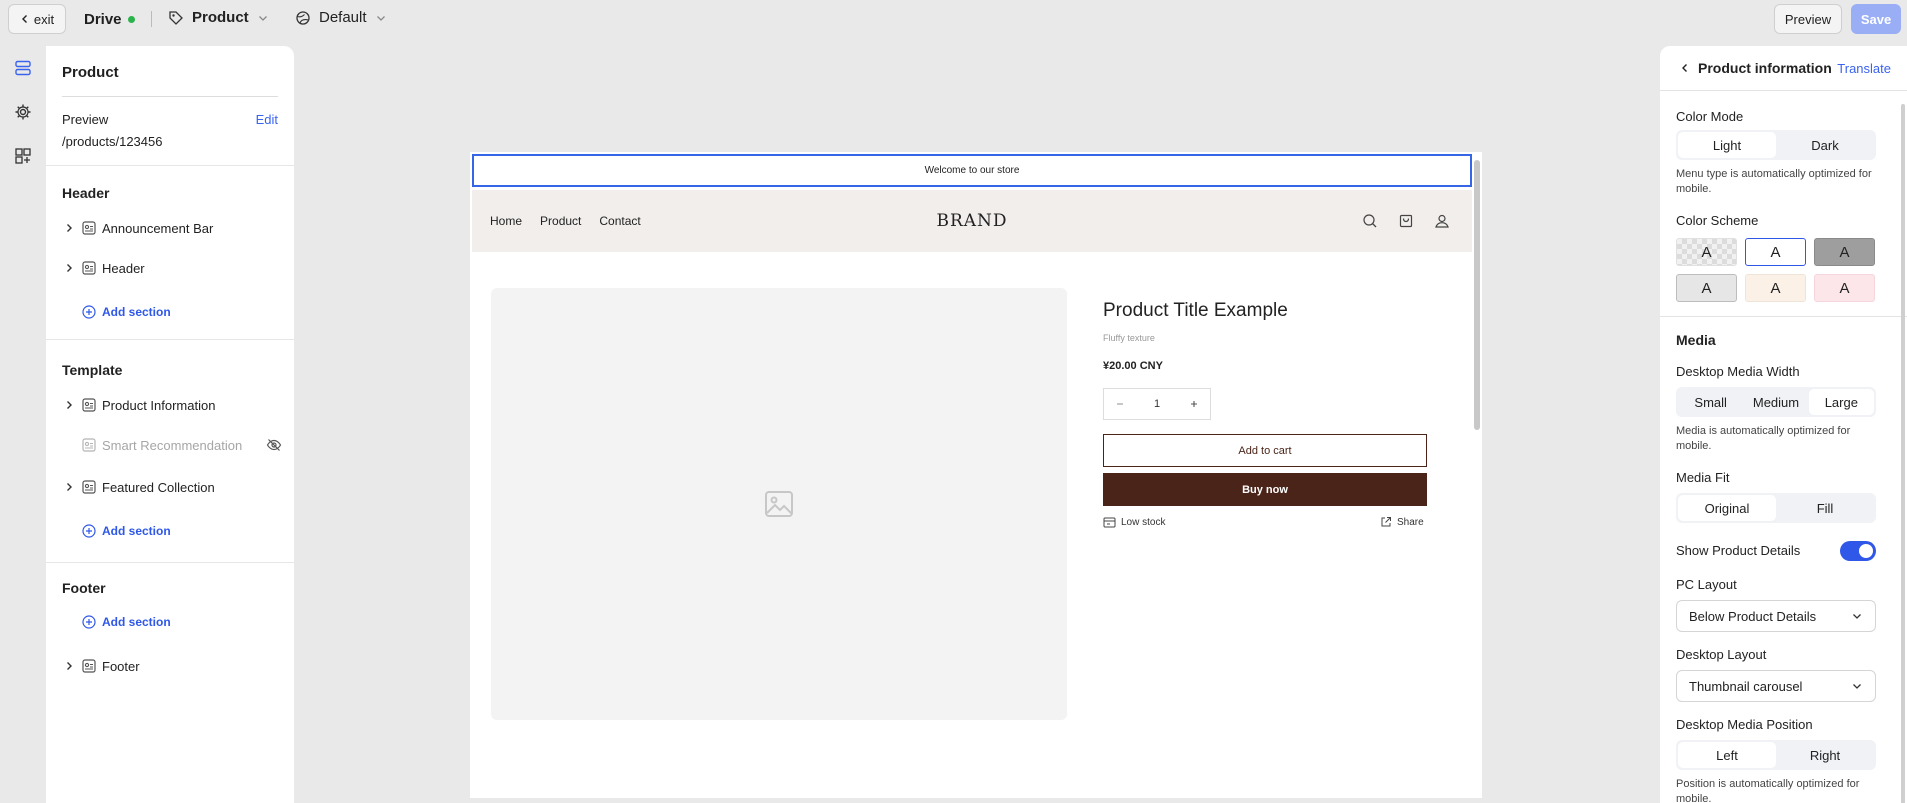 The image size is (1907, 803). I want to click on share-button: Share, so click(1402, 522).